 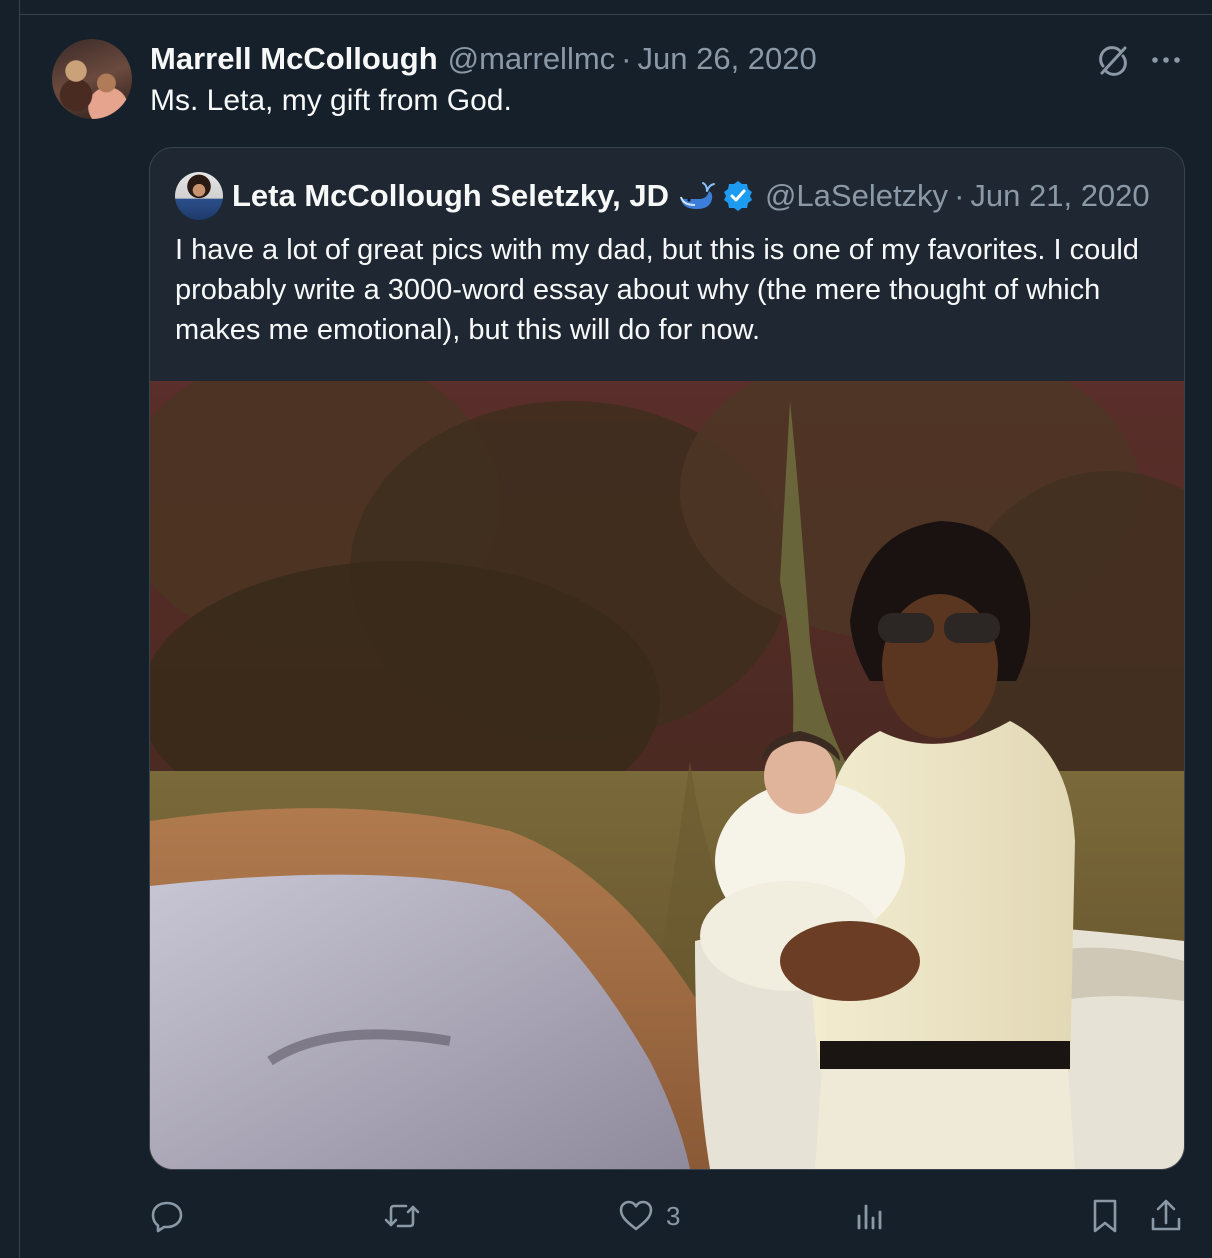 I want to click on reply-button, so click(x=167, y=1216).